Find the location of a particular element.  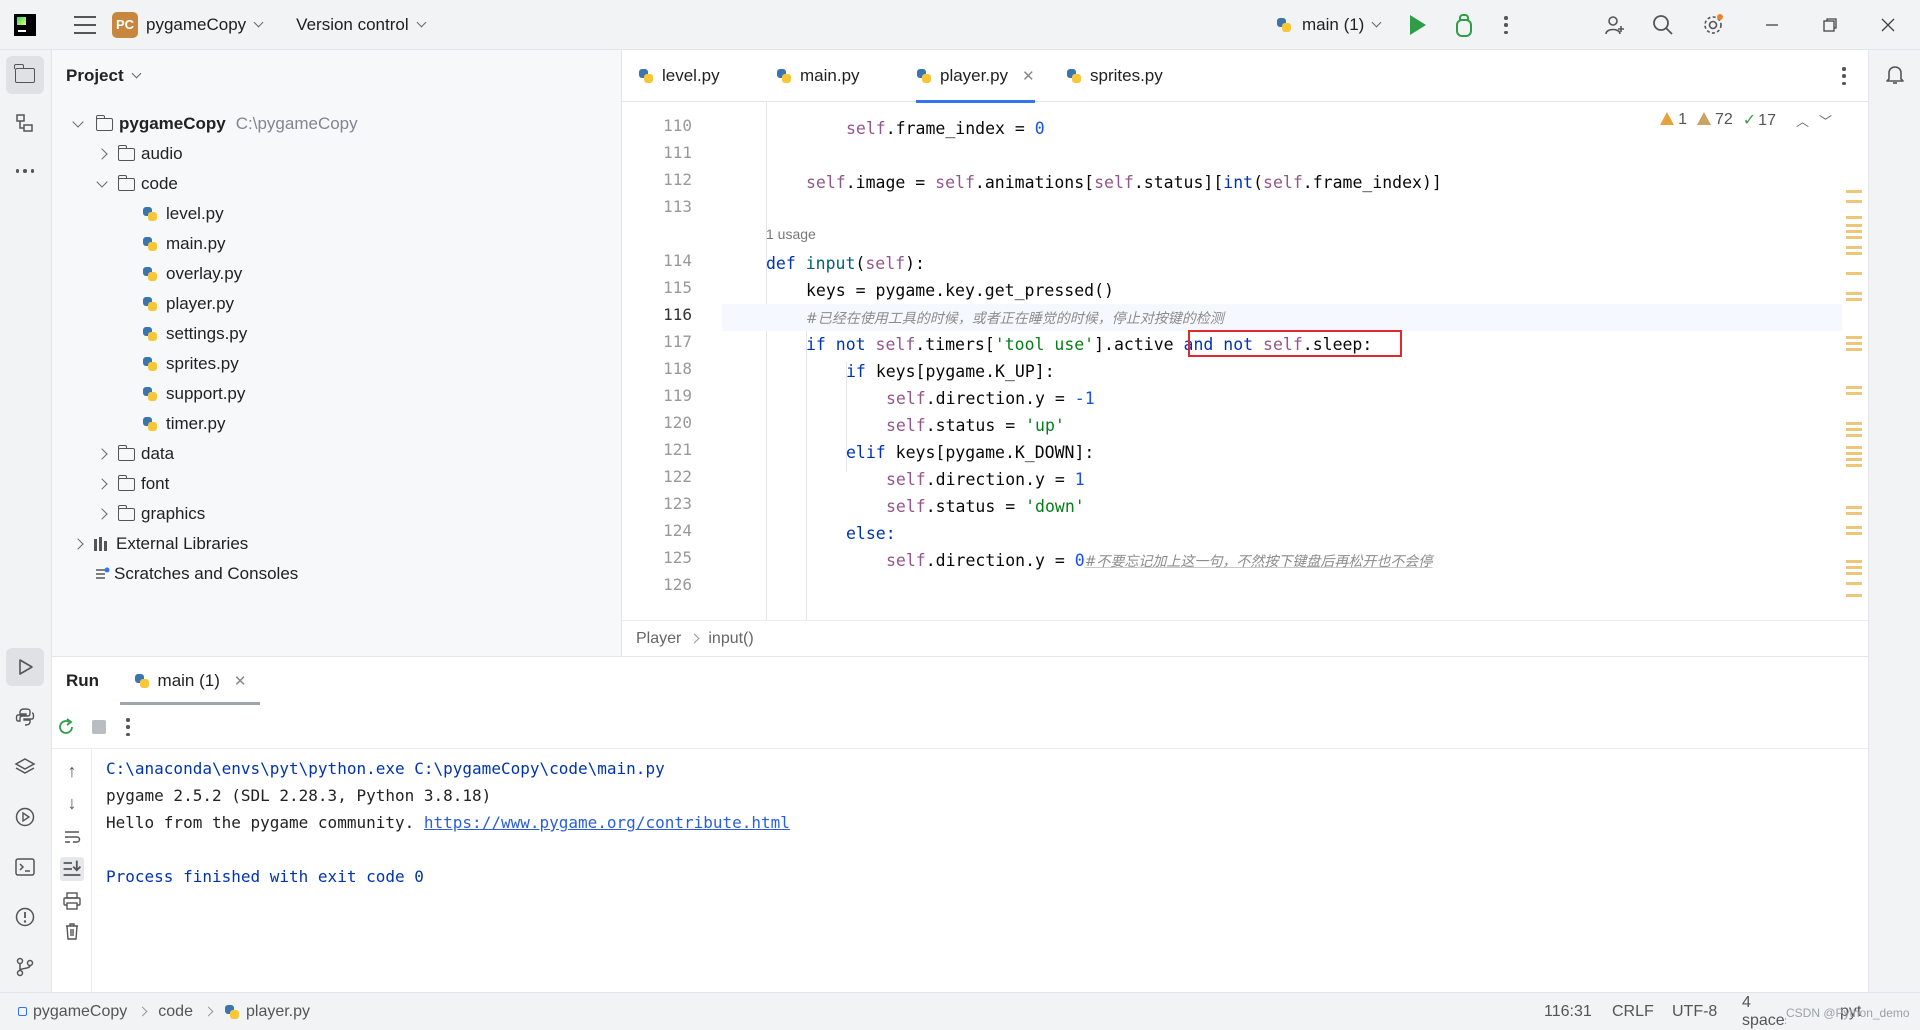

project-selector: pygameCopy is located at coordinates (201, 24).